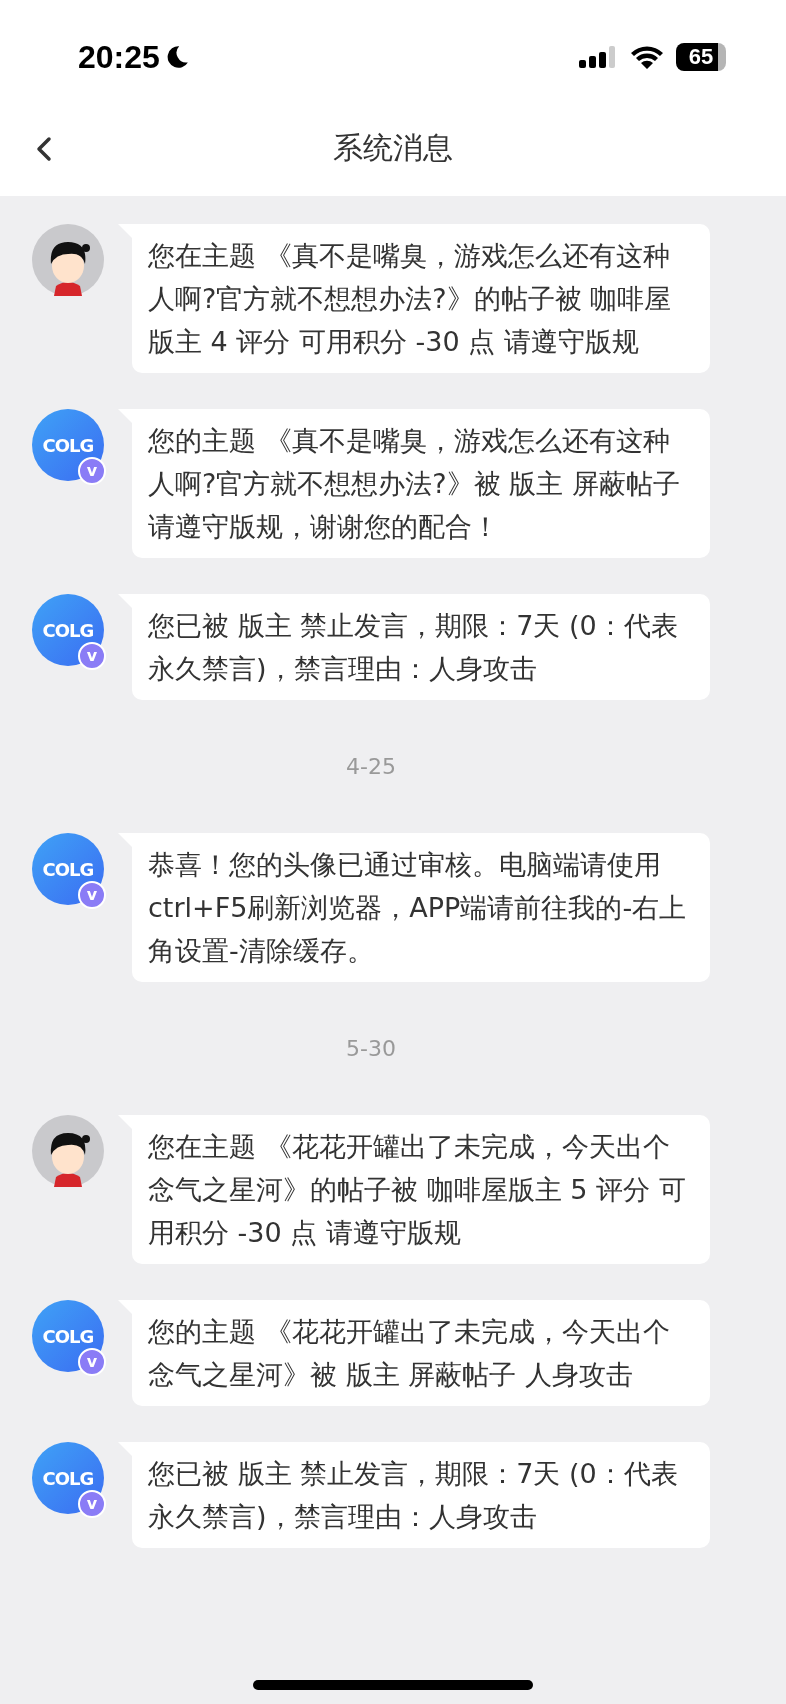 This screenshot has width=786, height=1704. Describe the element at coordinates (421, 907) in the screenshot. I see `message-bubble: 恭喜！您的头像已通过审核。电脑端请使用ctrl+F5刷新浏览器，APP端请前往我的-右上角设置-清除缓存。` at that location.